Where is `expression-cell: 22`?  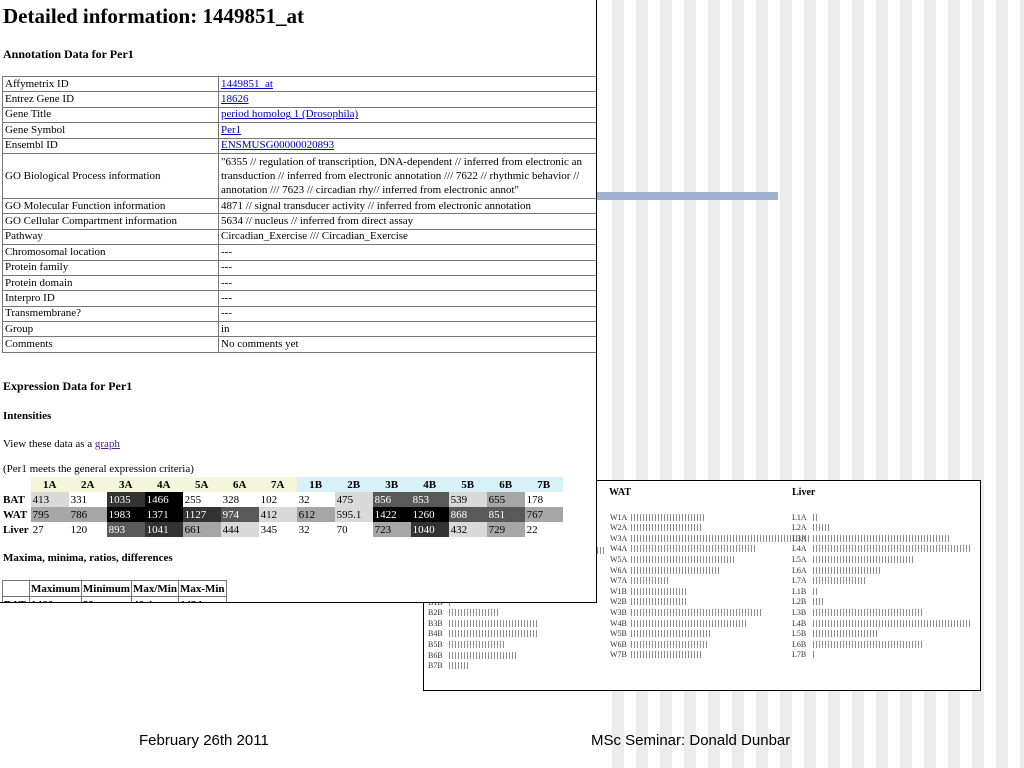 expression-cell: 22 is located at coordinates (543, 529).